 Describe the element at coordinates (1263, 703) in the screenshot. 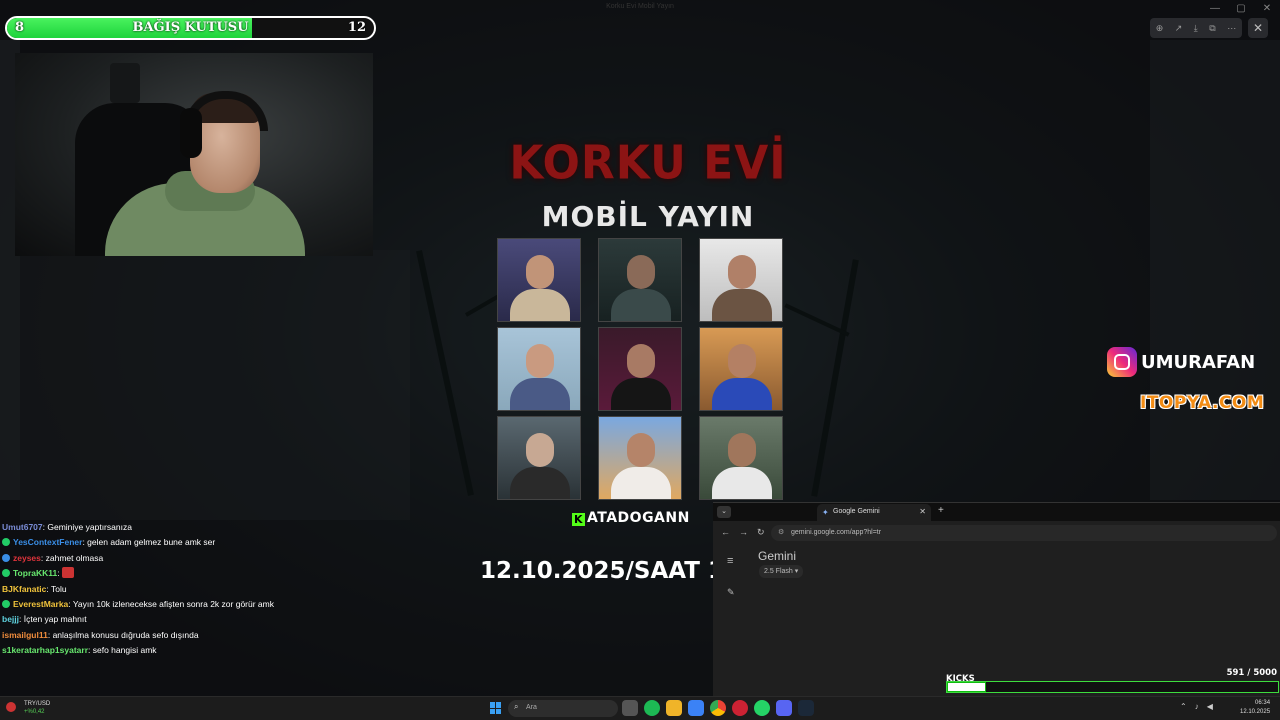

I see `clock-time: 06:34` at that location.